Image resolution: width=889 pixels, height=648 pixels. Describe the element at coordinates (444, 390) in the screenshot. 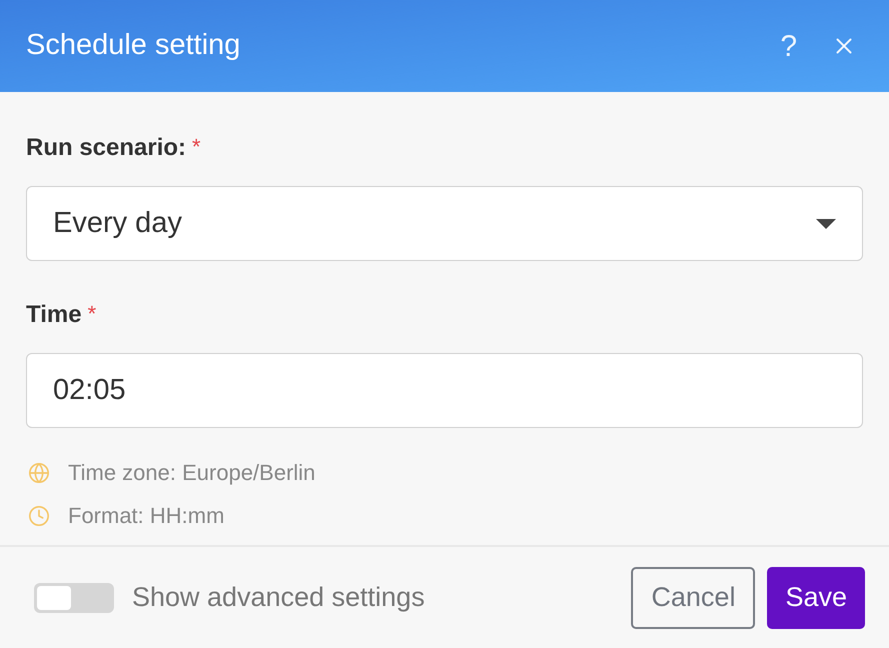

I see `time-field: 02:05` at that location.